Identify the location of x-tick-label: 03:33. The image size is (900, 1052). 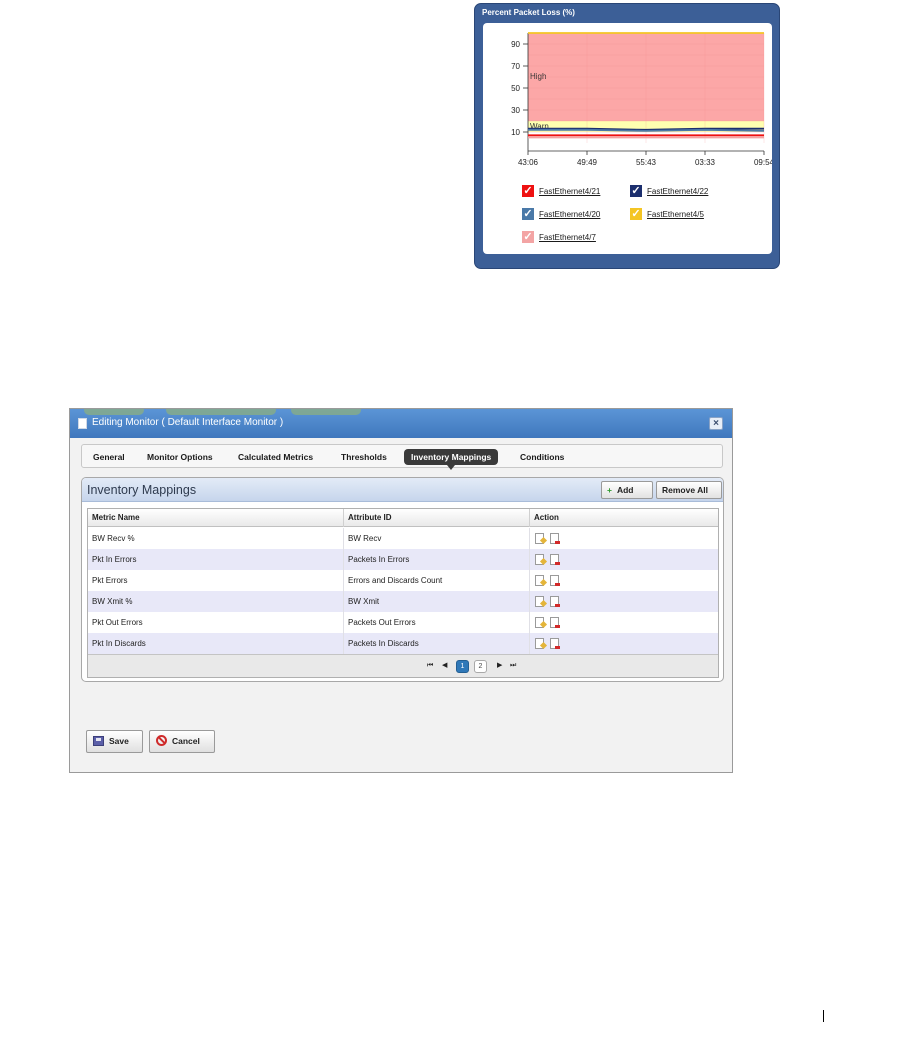
(705, 162).